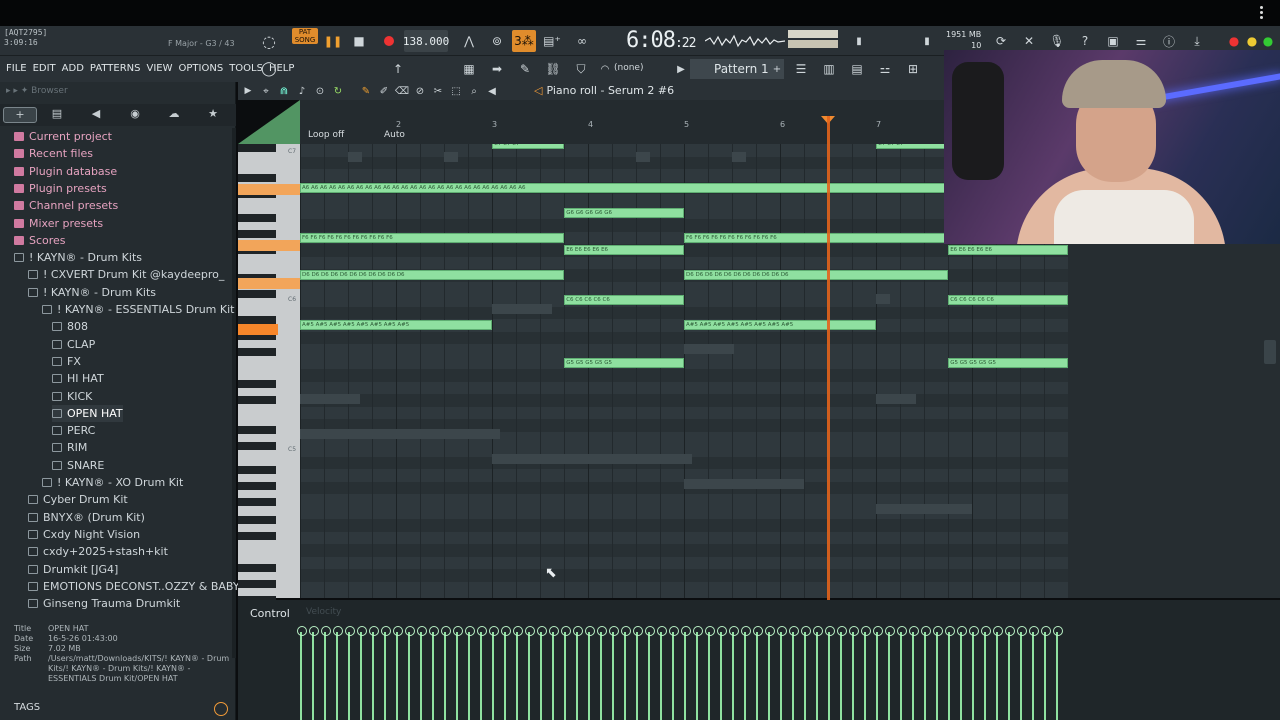  Describe the element at coordinates (1008, 300) in the screenshot. I see `midi-note: C6 C6 C6 C6 C6` at that location.